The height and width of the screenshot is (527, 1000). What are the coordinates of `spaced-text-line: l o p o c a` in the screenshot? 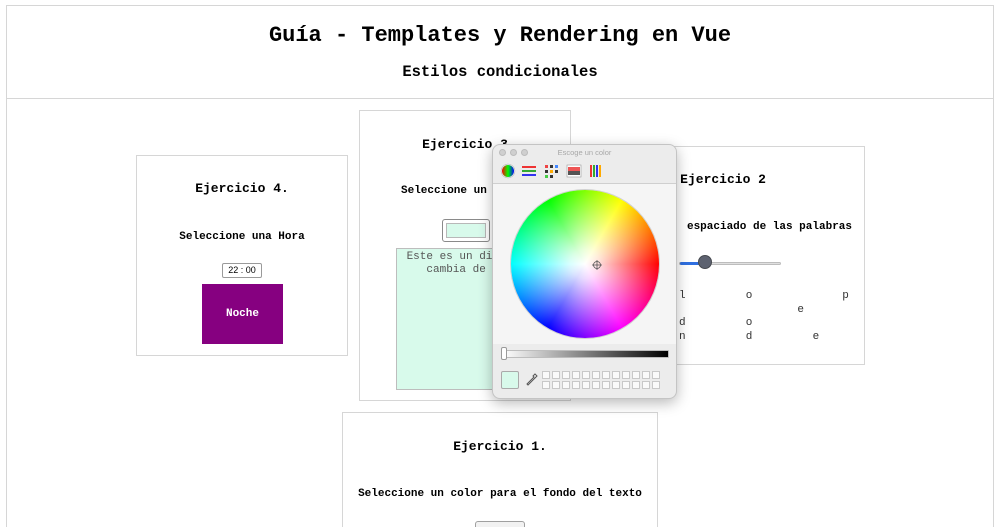 It's located at (764, 296).